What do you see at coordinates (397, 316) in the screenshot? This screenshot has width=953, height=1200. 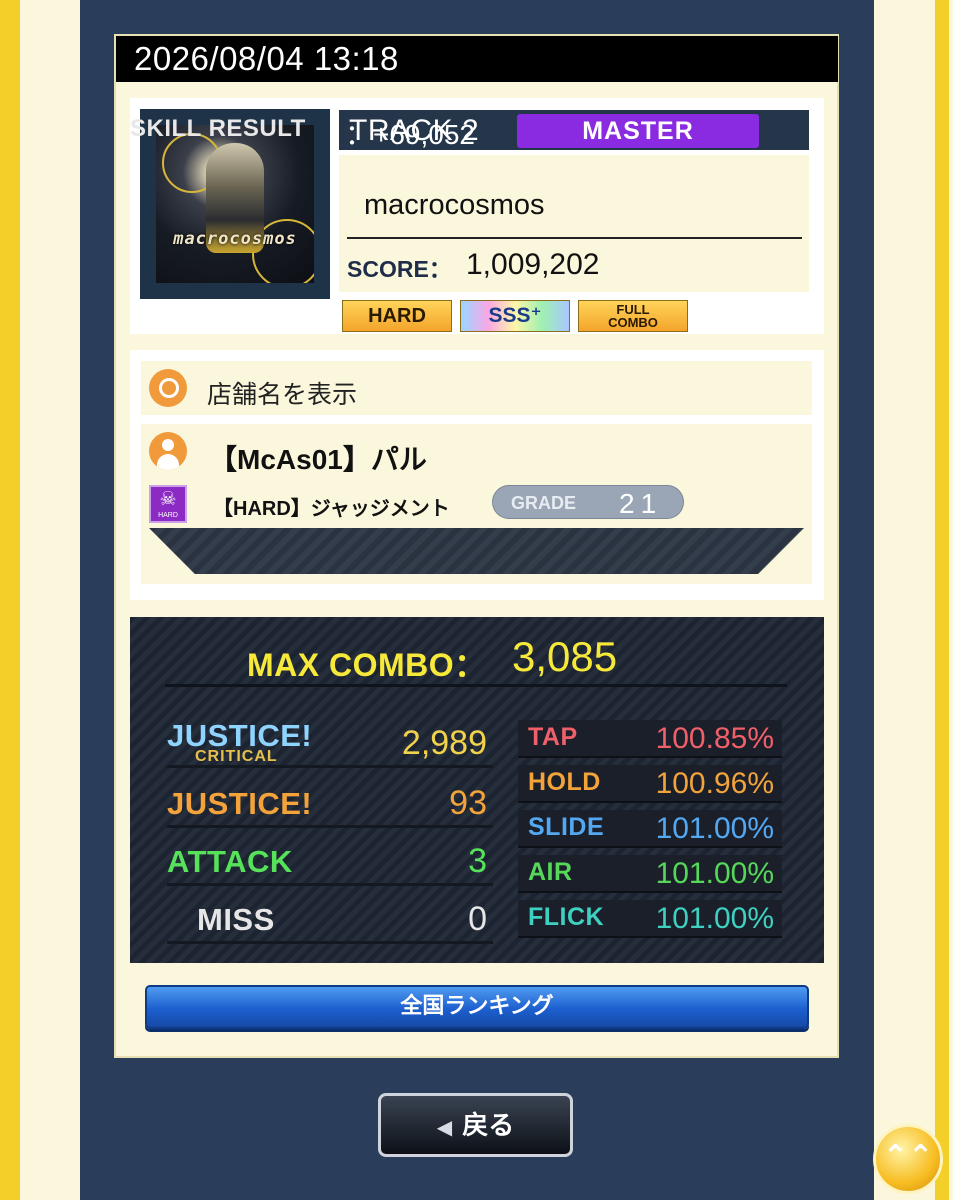 I see `clear-badge: HARD` at bounding box center [397, 316].